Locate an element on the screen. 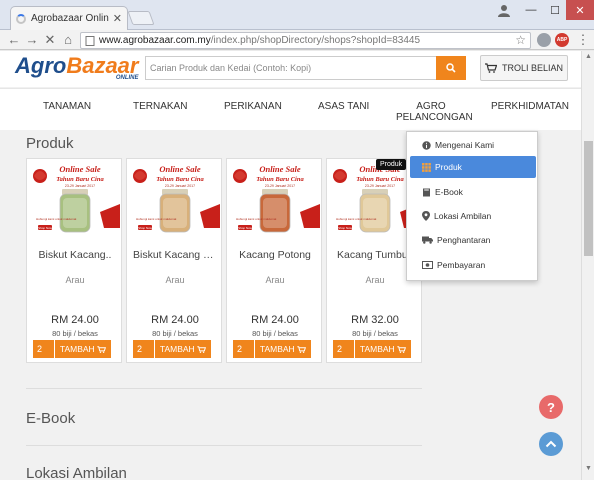  scroll-down-arrow-icon: ▼ is located at coordinates (588, 468).